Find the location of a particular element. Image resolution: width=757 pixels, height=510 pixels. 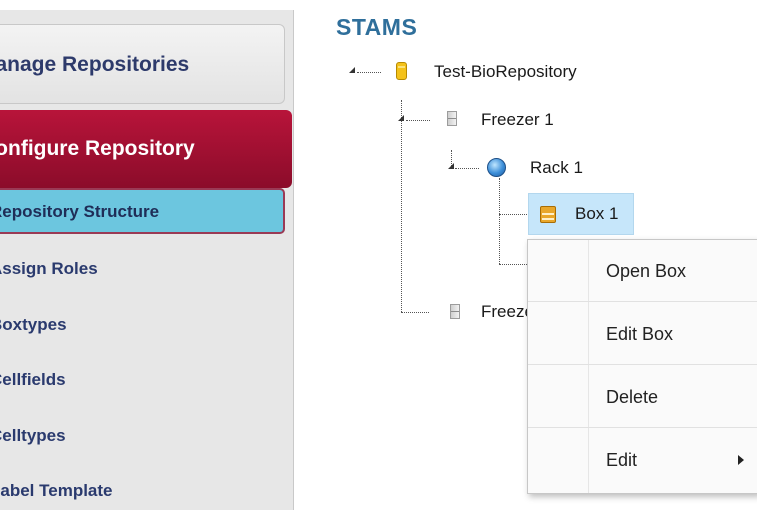

menu-item-open-box: Open Box is located at coordinates (642, 271).